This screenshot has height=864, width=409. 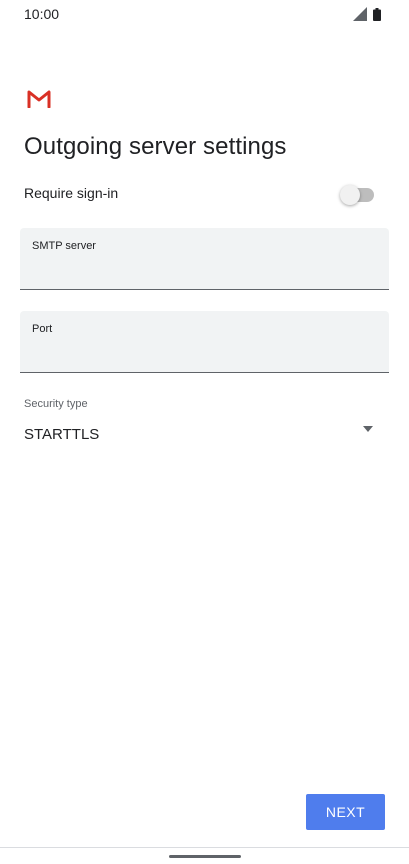 I want to click on port-field: Port, so click(x=204, y=342).